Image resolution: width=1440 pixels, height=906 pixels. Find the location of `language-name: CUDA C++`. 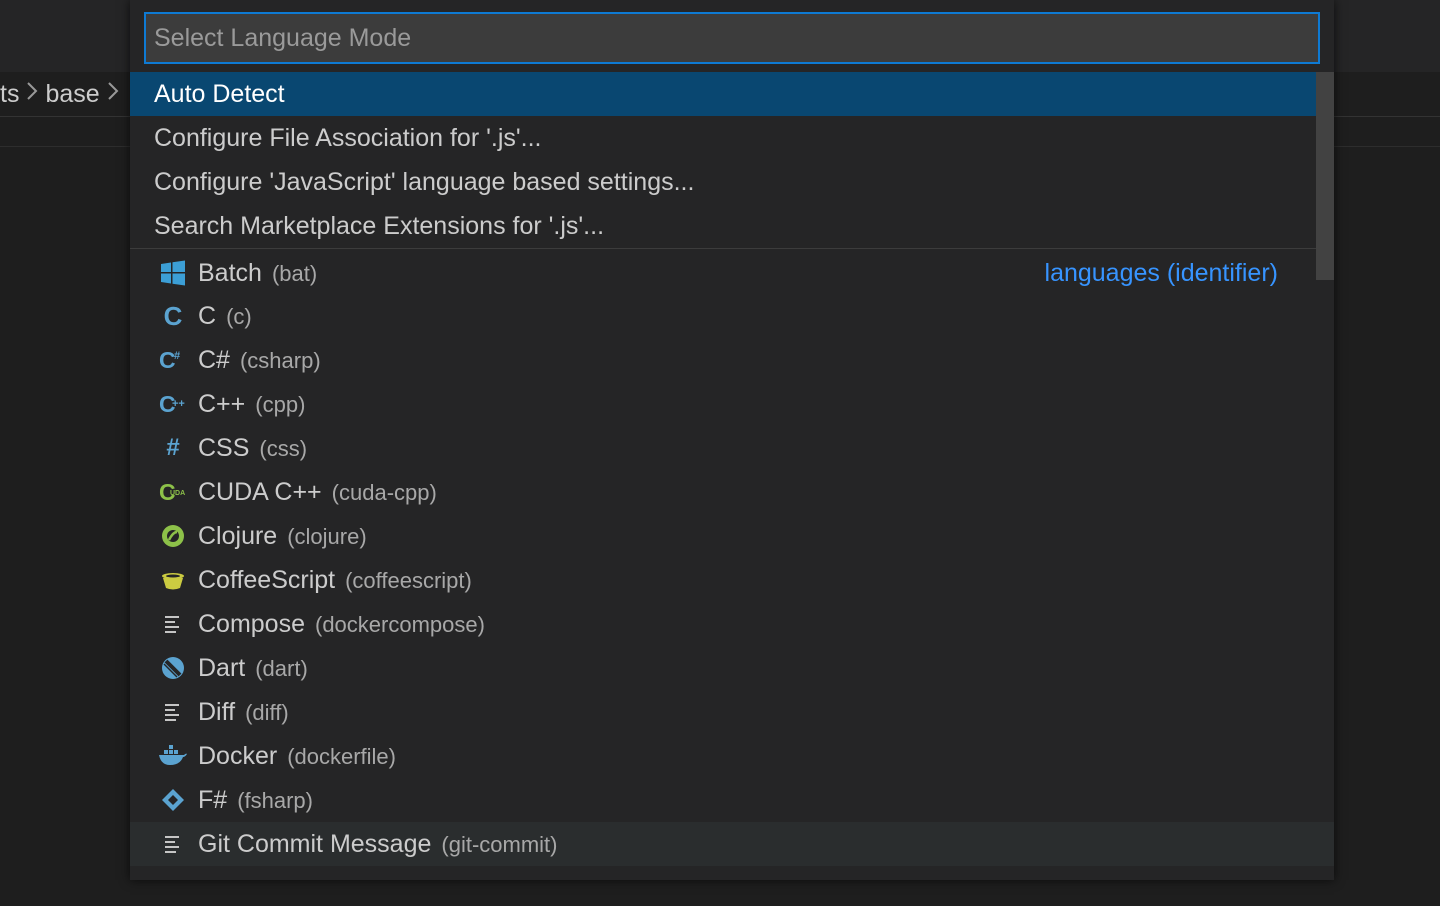

language-name: CUDA C++ is located at coordinates (260, 491).